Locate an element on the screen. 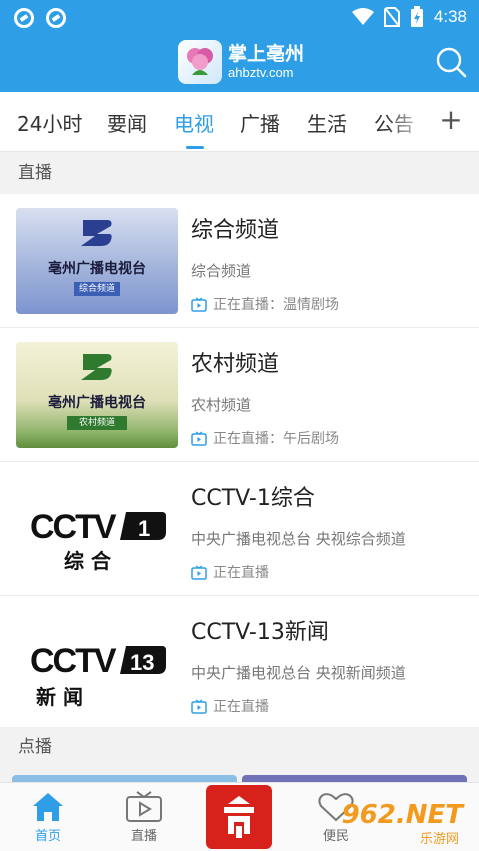  channel-thumbnail: 亳州广播电视台 综合频道 is located at coordinates (97, 261).